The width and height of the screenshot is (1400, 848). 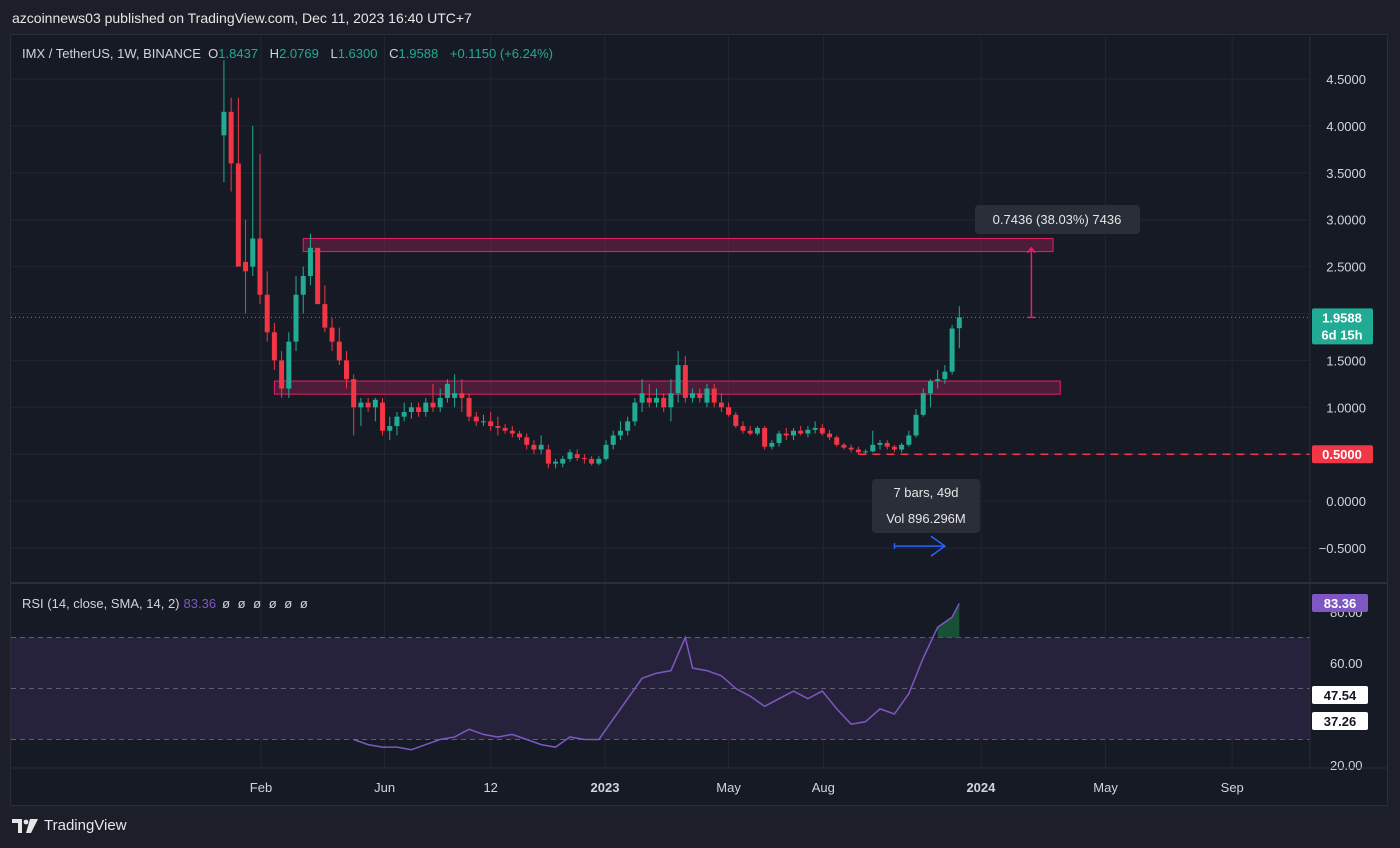 What do you see at coordinates (699, 583) in the screenshot?
I see `pane-separator` at bounding box center [699, 583].